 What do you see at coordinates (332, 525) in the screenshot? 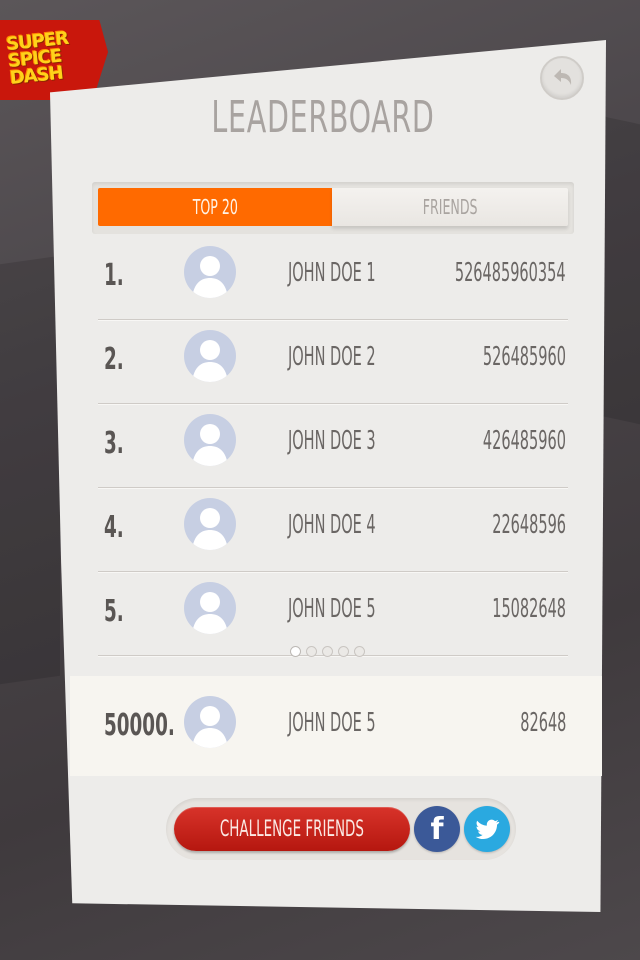
I see `row-name: JOHN DOE 4` at bounding box center [332, 525].